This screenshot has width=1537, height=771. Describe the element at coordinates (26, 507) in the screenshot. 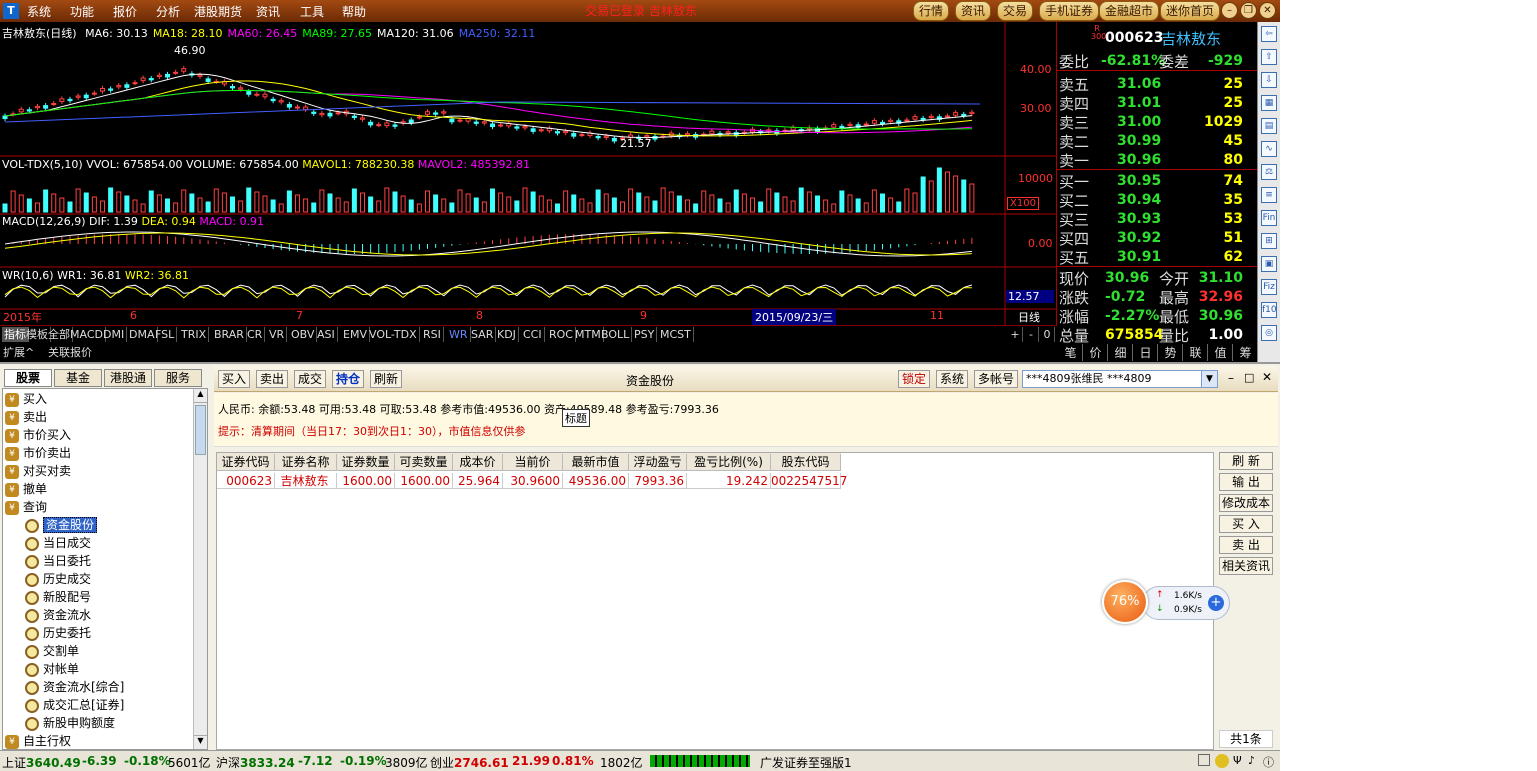

I see `tree-item: ¥ 查询` at that location.